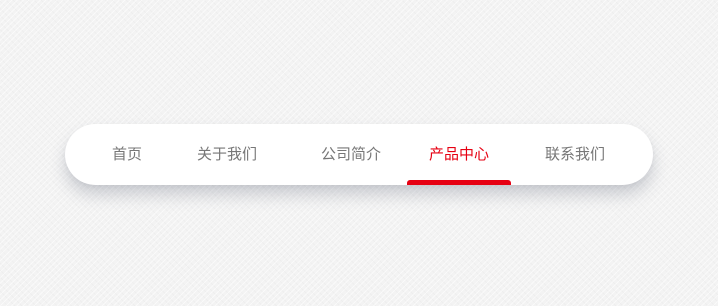 The height and width of the screenshot is (306, 718). I want to click on nav-item-label: 关于我们, so click(226, 154).